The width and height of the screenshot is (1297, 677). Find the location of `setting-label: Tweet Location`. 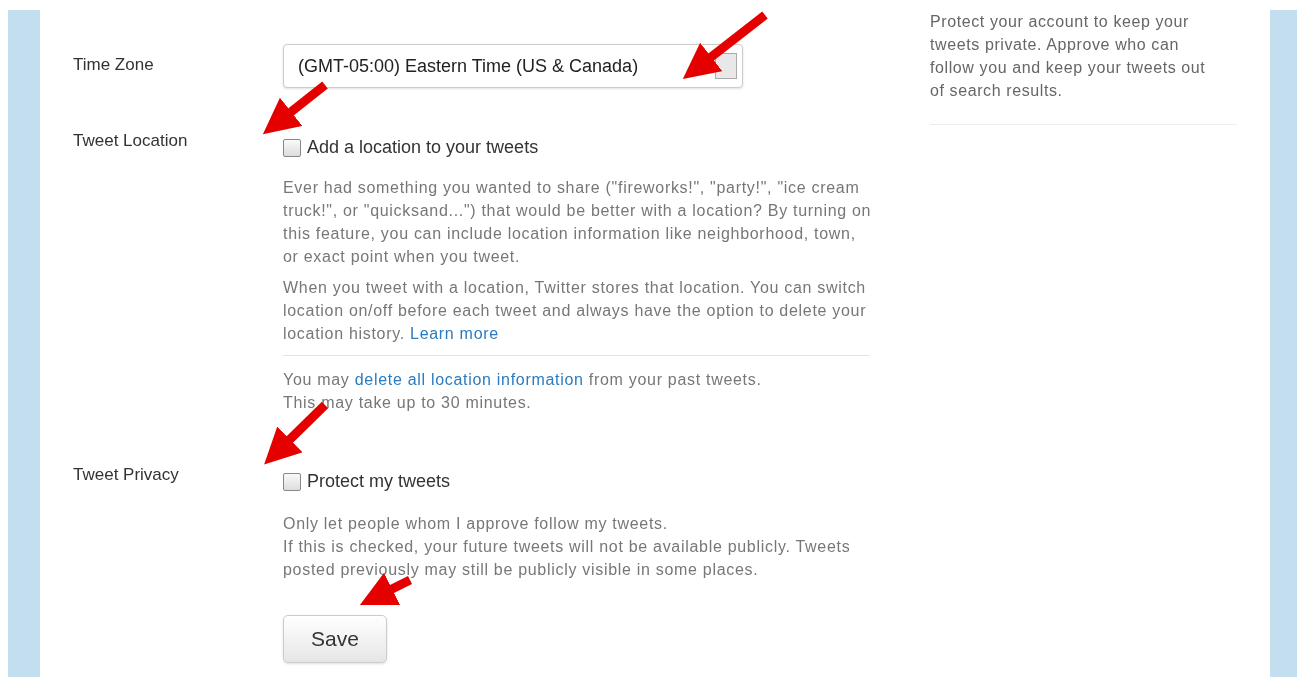

setting-label: Tweet Location is located at coordinates (131, 141).